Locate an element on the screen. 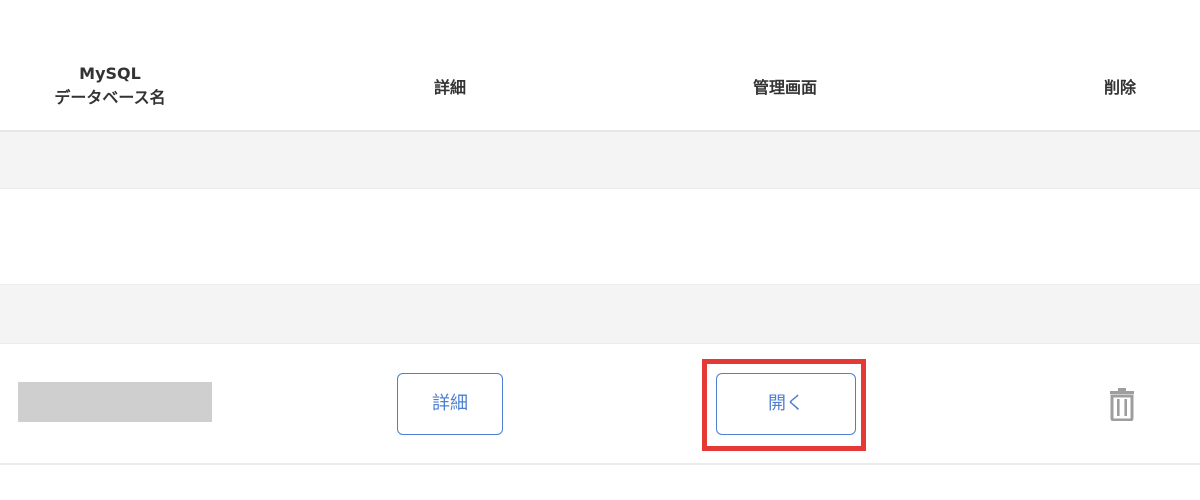 Image resolution: width=1200 pixels, height=500 pixels. redacted-database-name is located at coordinates (115, 402).